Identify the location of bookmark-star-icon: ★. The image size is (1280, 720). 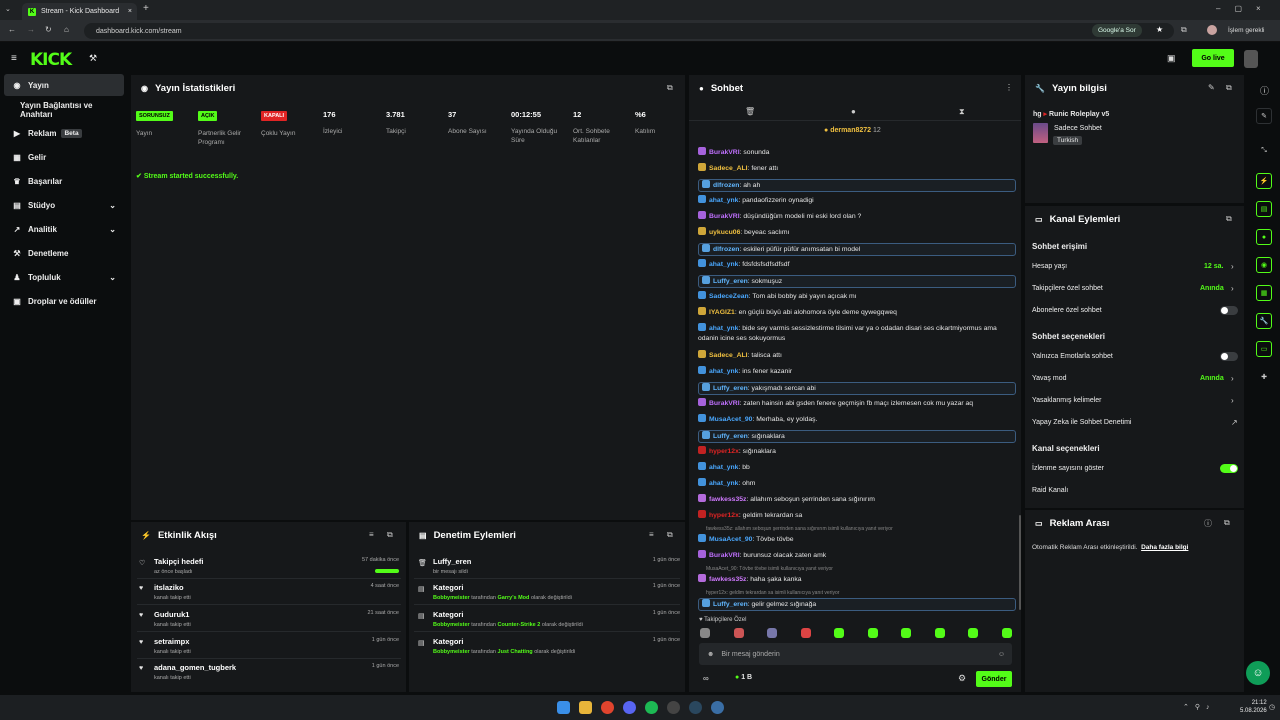
(1159, 29).